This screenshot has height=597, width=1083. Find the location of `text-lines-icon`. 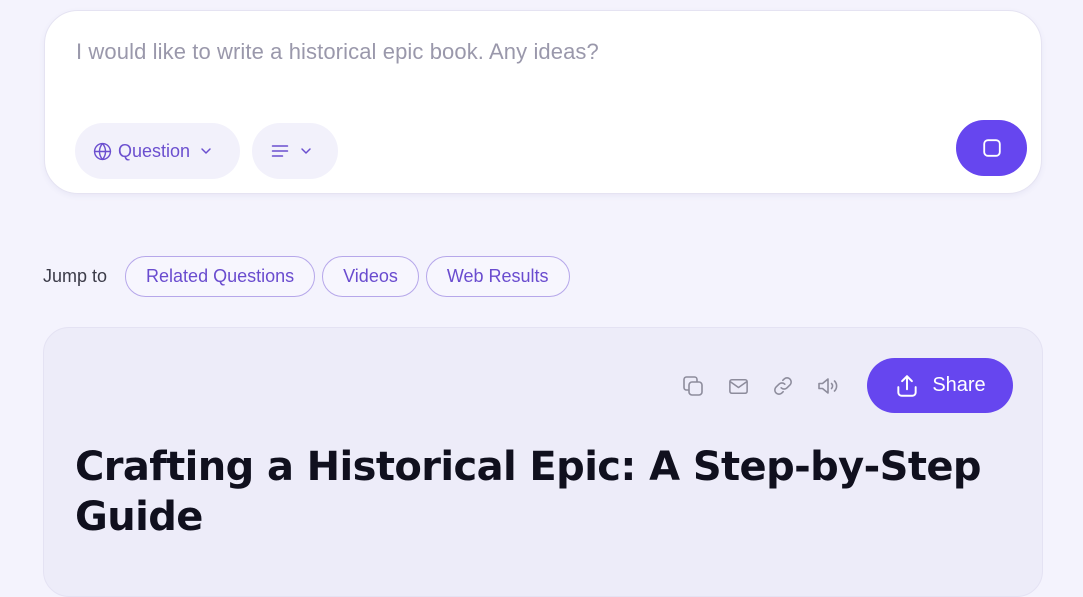

text-lines-icon is located at coordinates (280, 151).